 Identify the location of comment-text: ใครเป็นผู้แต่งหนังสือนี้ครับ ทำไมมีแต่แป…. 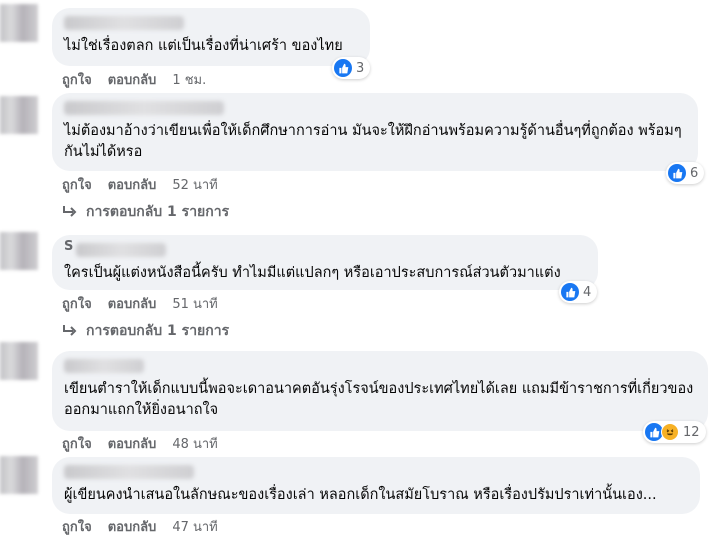
(312, 273).